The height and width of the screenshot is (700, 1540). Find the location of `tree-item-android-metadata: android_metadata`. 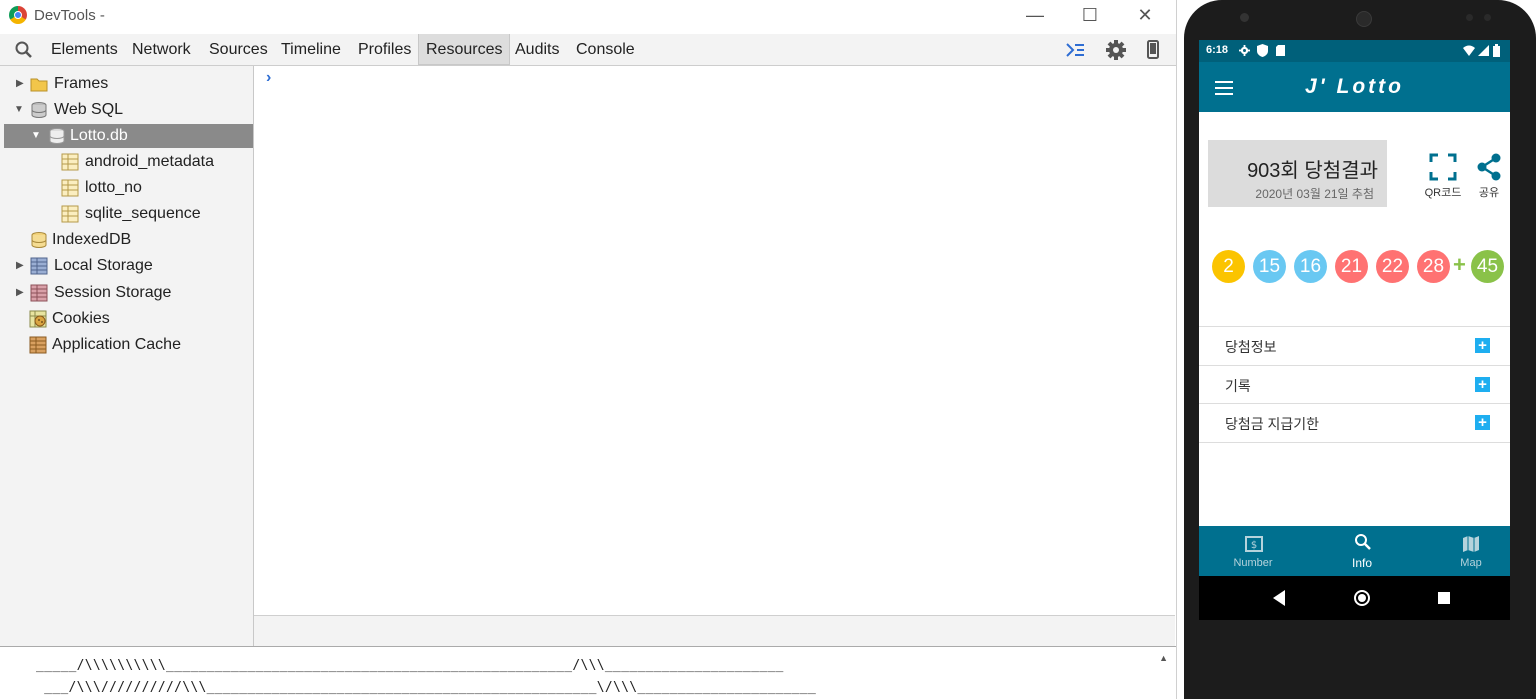

tree-item-android-metadata: android_metadata is located at coordinates (125, 162).